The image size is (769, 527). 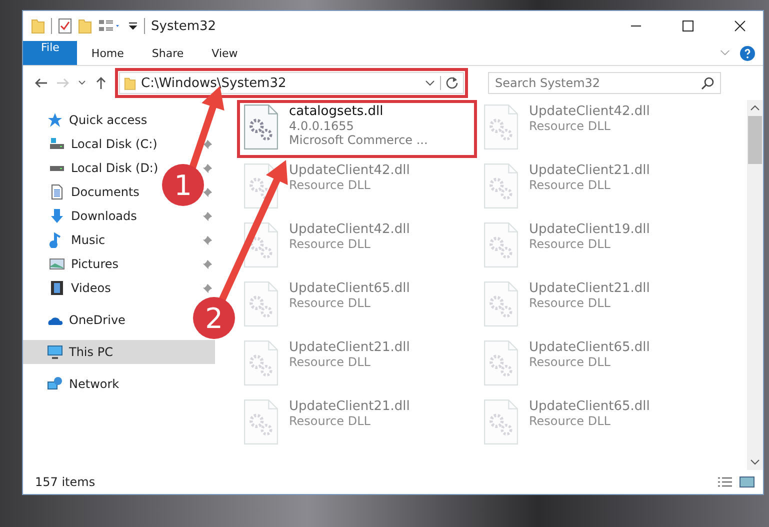 I want to click on download-icon, so click(x=57, y=216).